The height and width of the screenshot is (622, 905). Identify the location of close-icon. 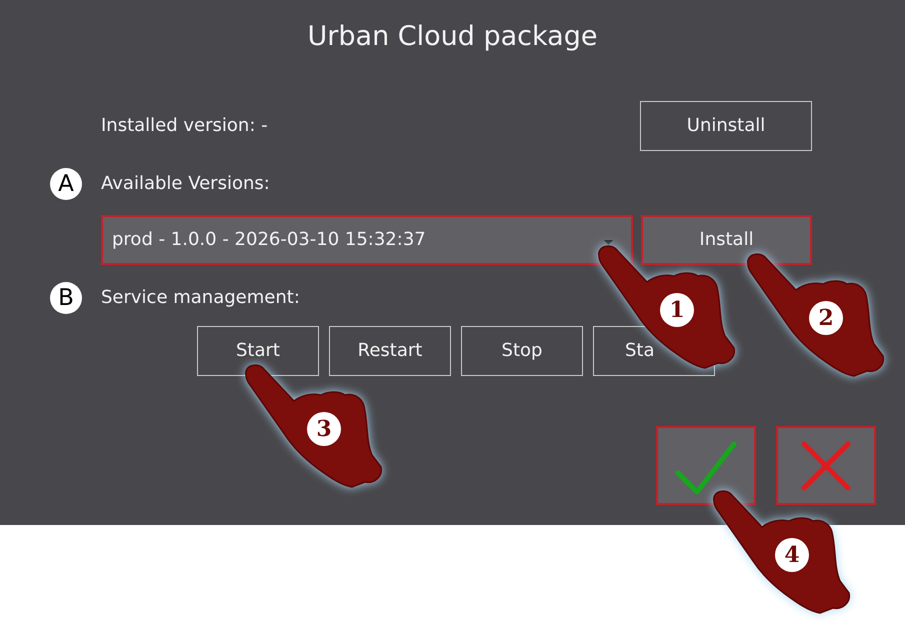
(826, 465).